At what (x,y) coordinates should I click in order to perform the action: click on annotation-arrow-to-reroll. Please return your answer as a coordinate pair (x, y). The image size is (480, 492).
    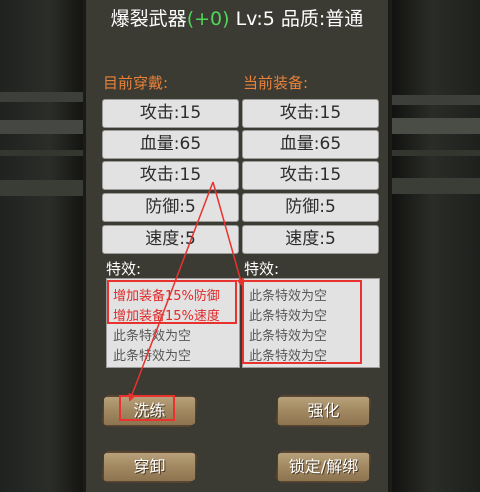
    Looking at the image, I should click on (171, 291).